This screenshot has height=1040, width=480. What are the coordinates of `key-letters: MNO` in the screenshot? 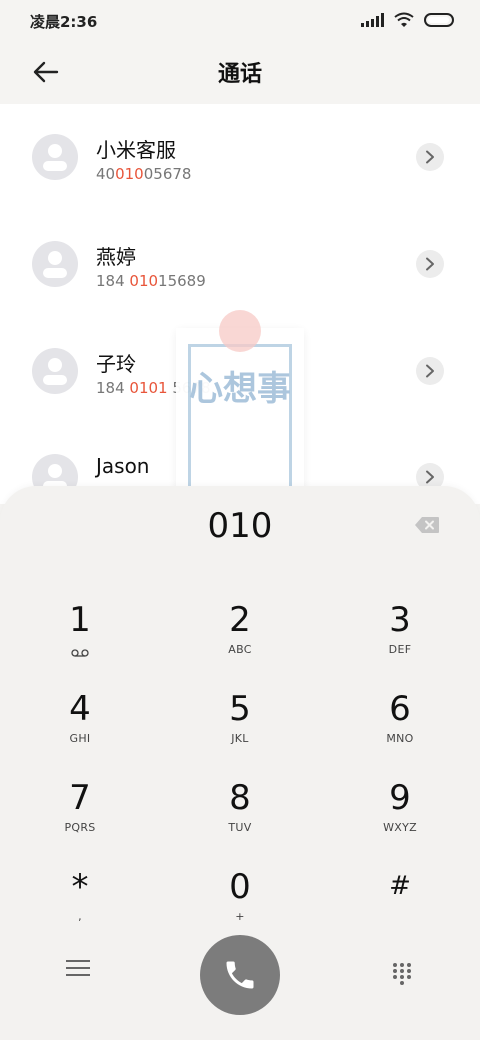 It's located at (400, 738).